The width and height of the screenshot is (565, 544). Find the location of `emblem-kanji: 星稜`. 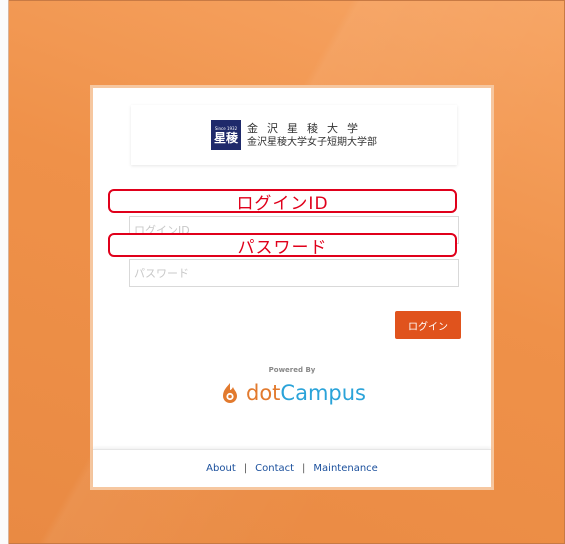

emblem-kanji: 星稜 is located at coordinates (225, 137).